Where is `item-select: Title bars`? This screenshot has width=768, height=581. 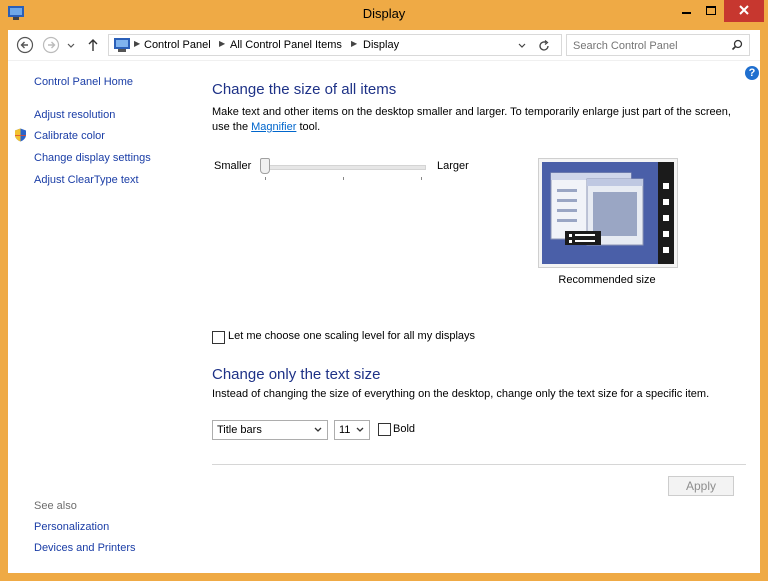
item-select: Title bars is located at coordinates (270, 430).